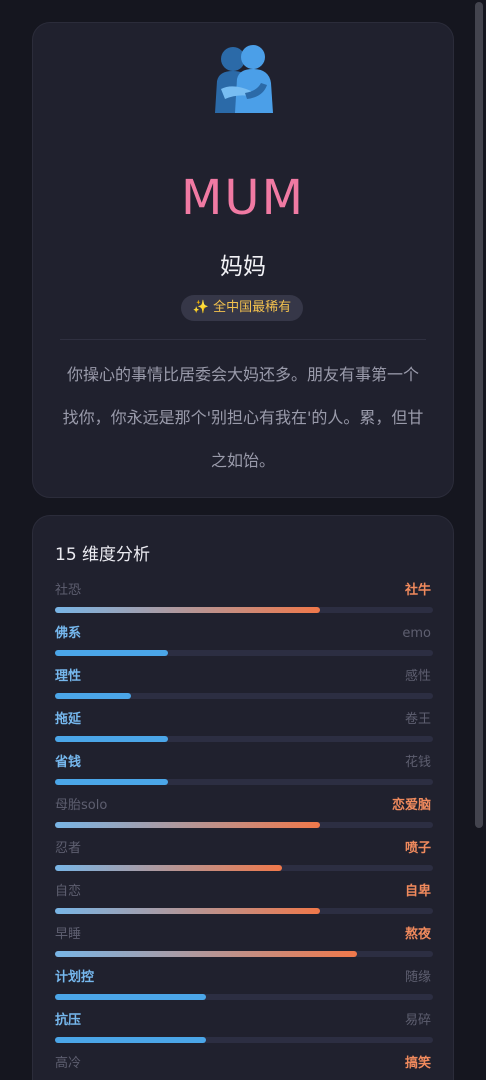 The width and height of the screenshot is (486, 1080). I want to click on dimension-right-label: emo, so click(416, 633).